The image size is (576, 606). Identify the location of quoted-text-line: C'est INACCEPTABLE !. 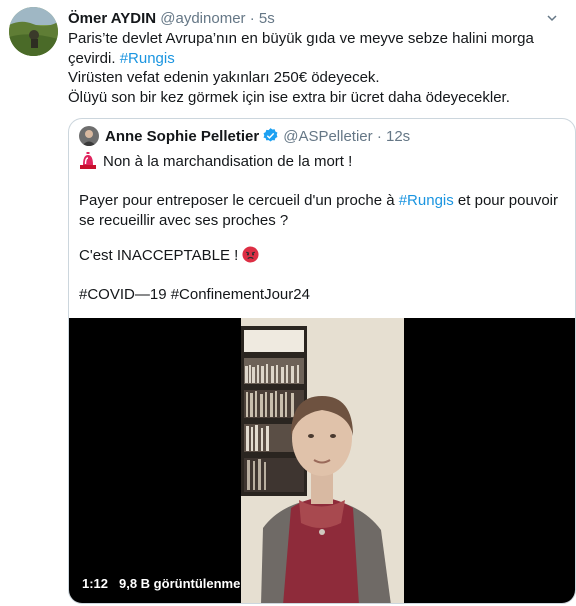
(325, 256).